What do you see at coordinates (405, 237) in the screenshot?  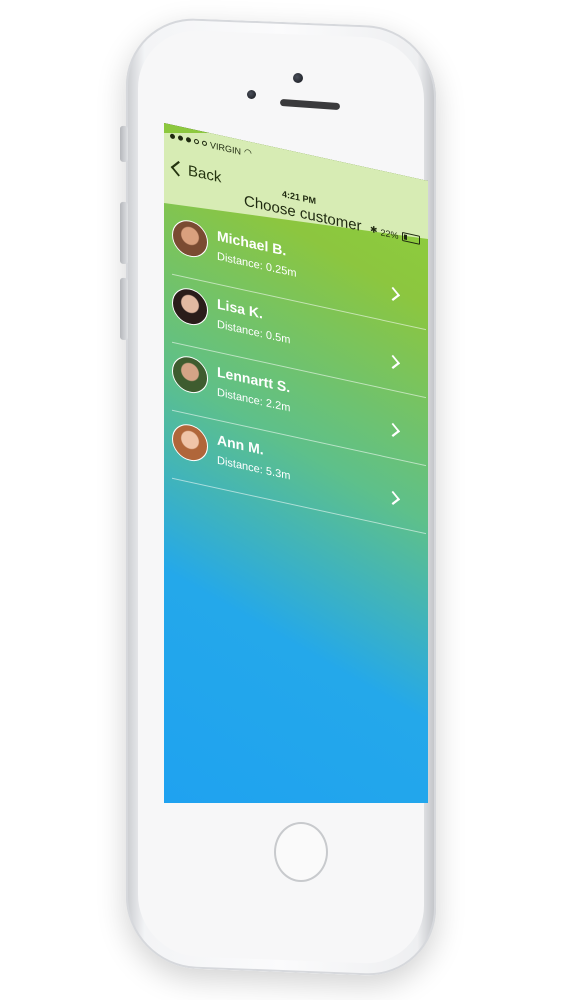 I see `battery-fill` at bounding box center [405, 237].